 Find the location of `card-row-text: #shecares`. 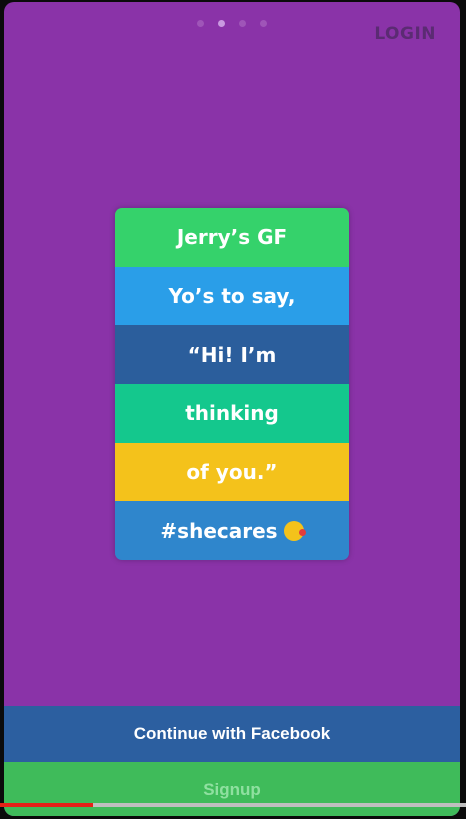

card-row-text: #shecares is located at coordinates (219, 530).